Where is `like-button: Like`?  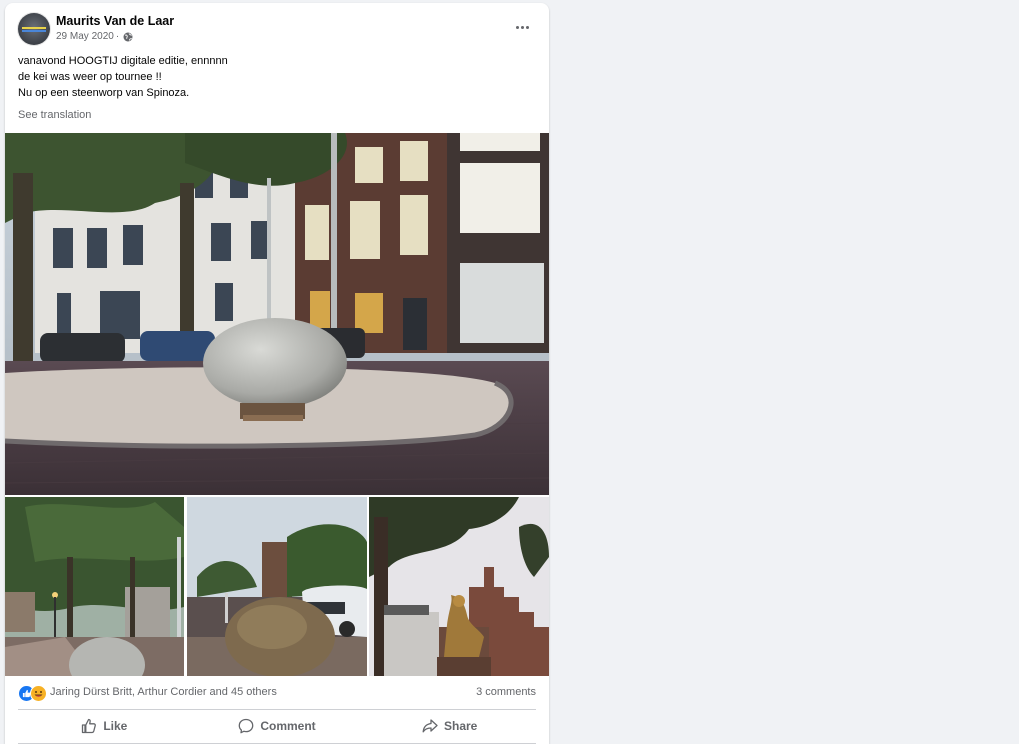 like-button: Like is located at coordinates (104, 726).